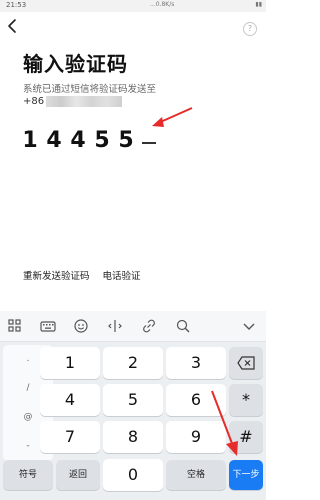 This screenshot has height=500, width=320. Describe the element at coordinates (122, 275) in the screenshot. I see `voice-verification-link: 电话验证` at that location.